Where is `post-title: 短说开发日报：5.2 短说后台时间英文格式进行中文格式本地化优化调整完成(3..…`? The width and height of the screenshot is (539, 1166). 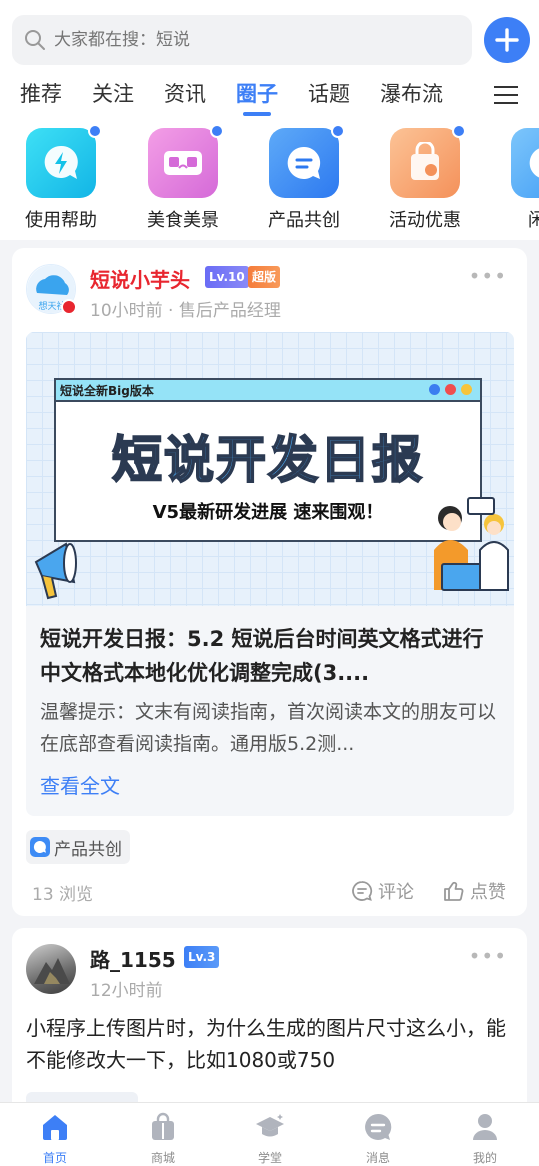 post-title: 短说开发日报：5.2 短说后台时间英文格式进行中文格式本地化优化调整完成(3..… is located at coordinates (271, 656).